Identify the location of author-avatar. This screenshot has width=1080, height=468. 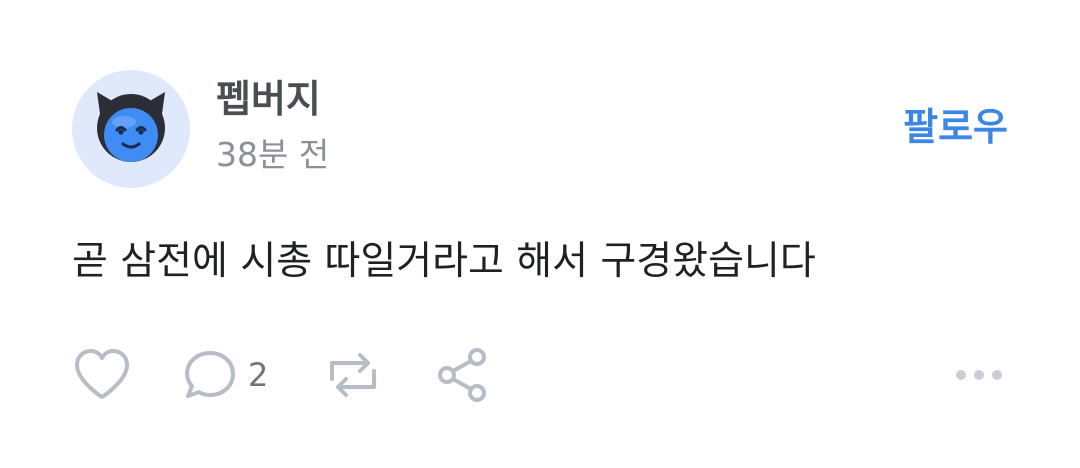
(131, 129).